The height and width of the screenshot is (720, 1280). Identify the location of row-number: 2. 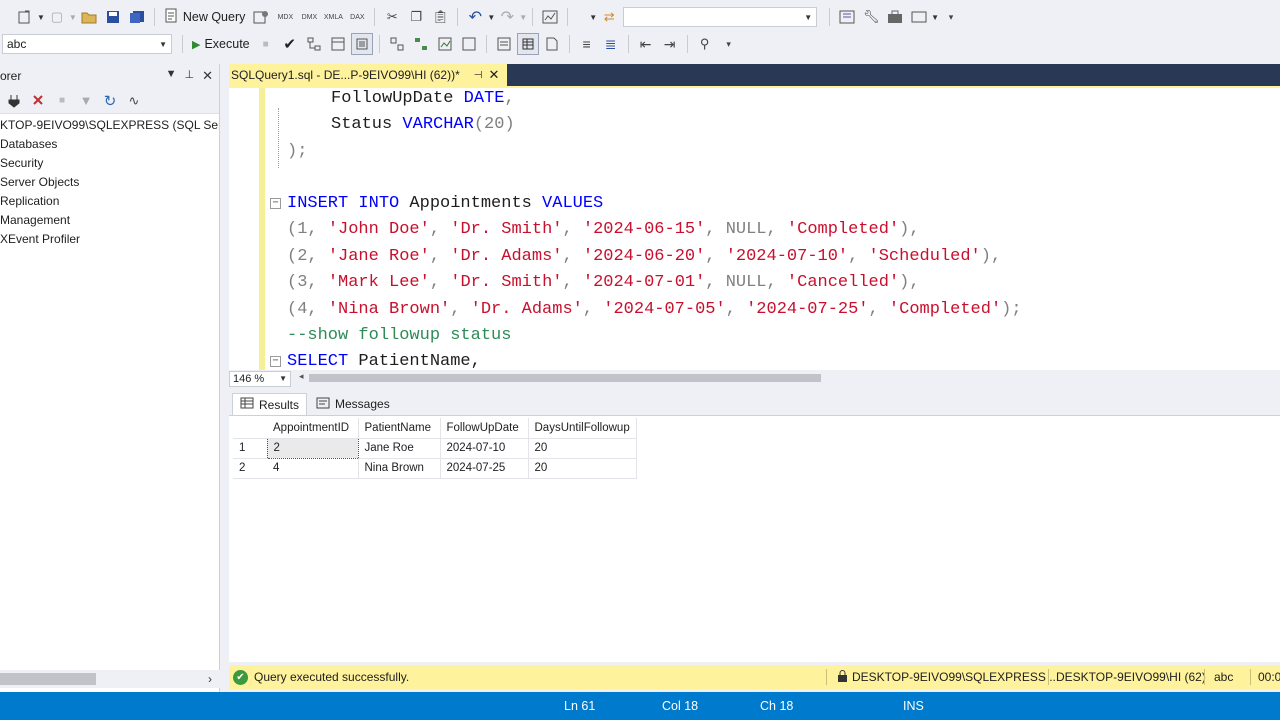
(250, 468).